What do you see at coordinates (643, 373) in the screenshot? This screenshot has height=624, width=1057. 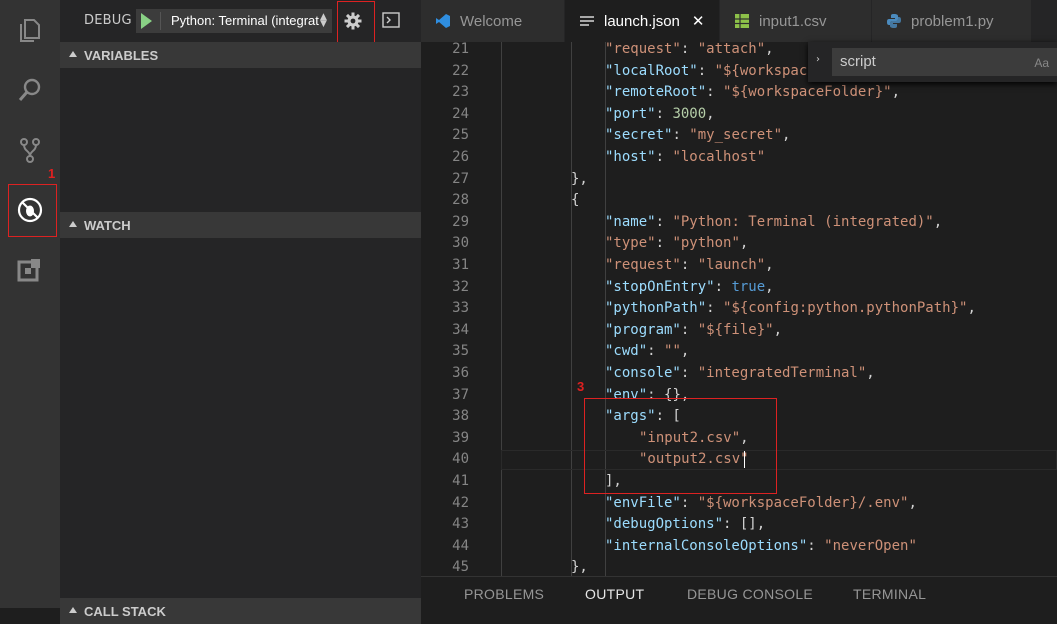 I see `code-token: "console"` at bounding box center [643, 373].